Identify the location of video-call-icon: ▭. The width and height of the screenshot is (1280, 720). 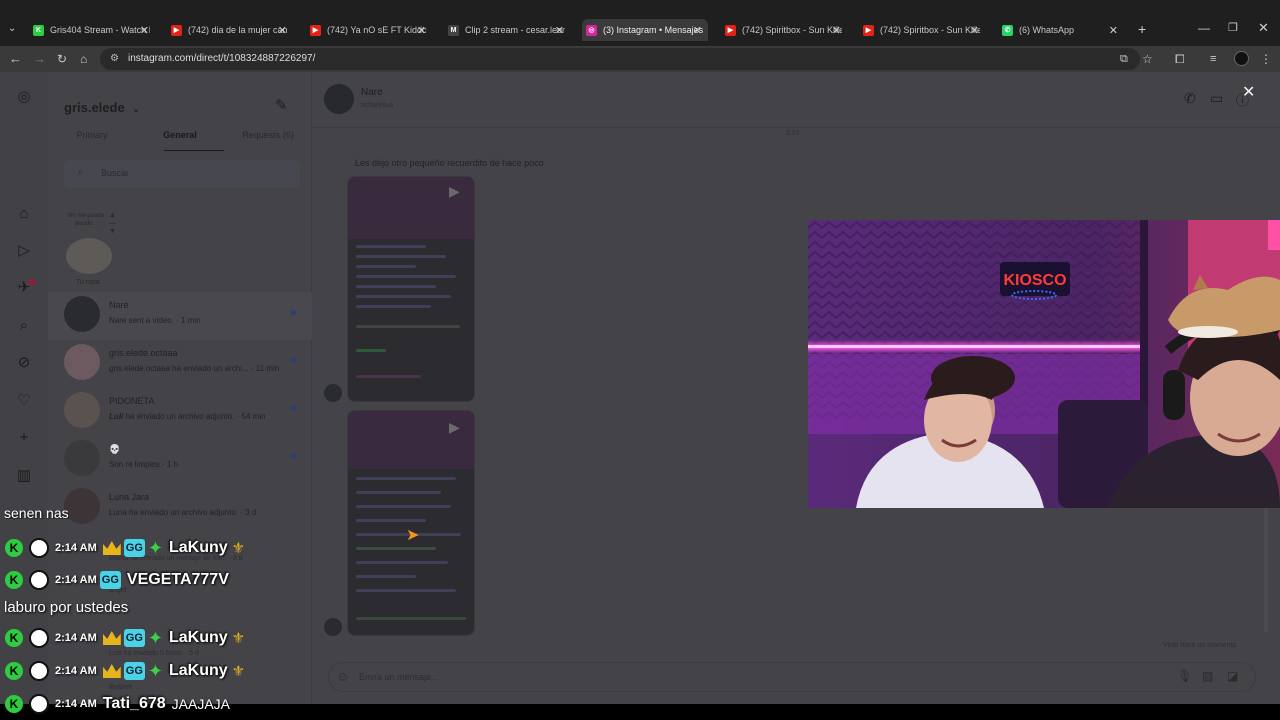
(1216, 98).